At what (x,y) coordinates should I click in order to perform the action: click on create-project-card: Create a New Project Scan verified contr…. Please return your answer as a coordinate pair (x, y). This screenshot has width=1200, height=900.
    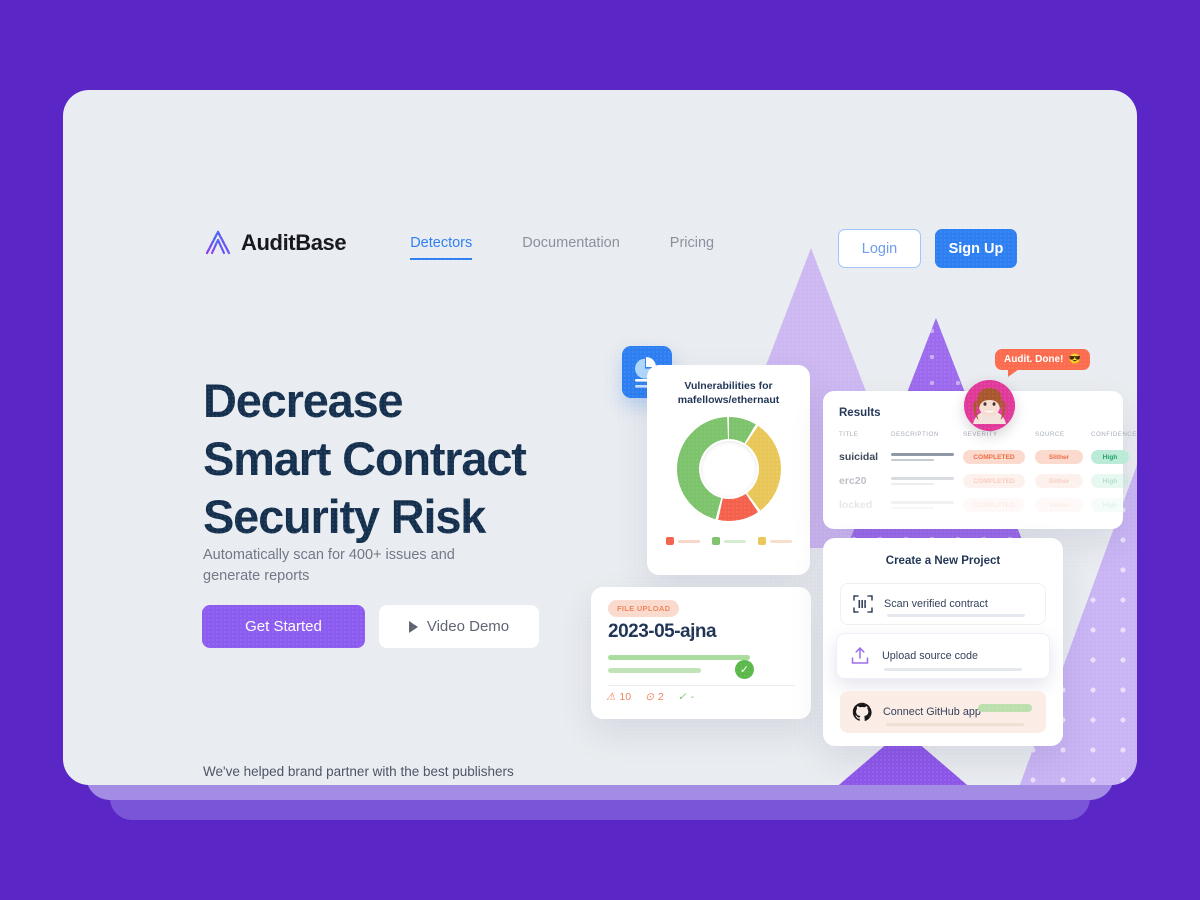
    Looking at the image, I should click on (943, 642).